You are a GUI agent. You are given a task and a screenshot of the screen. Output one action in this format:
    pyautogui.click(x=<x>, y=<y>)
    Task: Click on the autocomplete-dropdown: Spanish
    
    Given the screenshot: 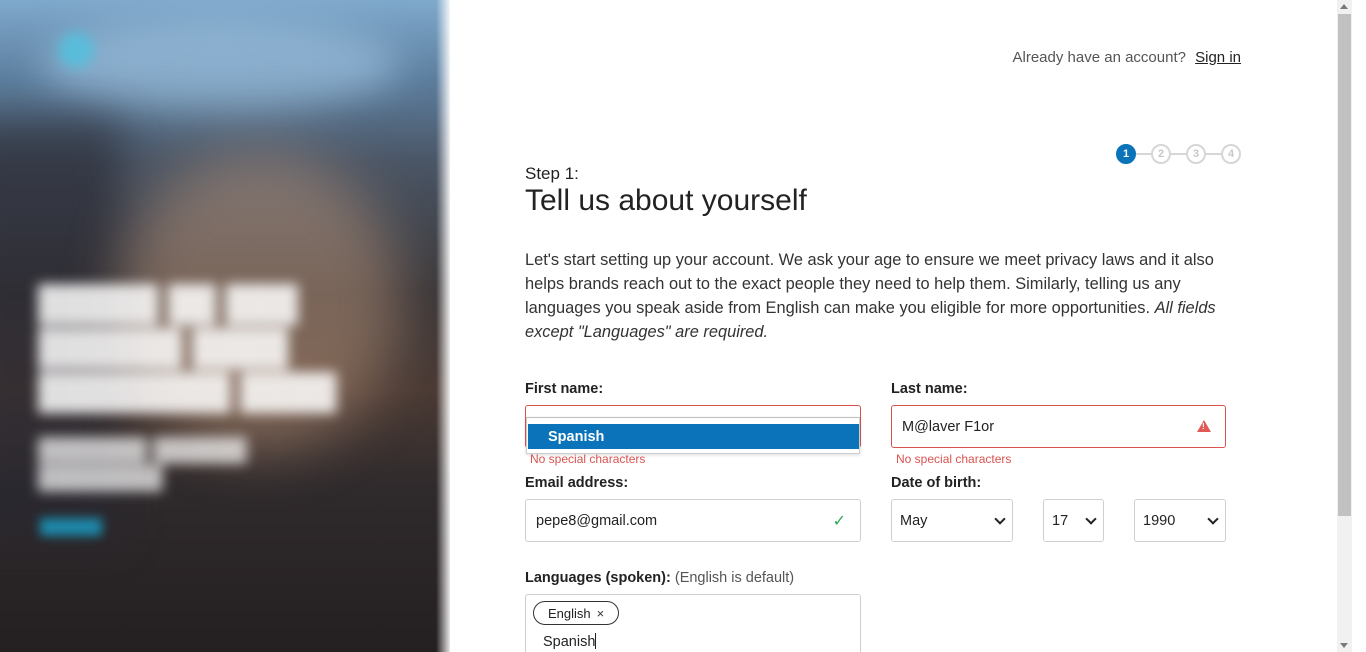 What is the action you would take?
    pyautogui.click(x=693, y=435)
    